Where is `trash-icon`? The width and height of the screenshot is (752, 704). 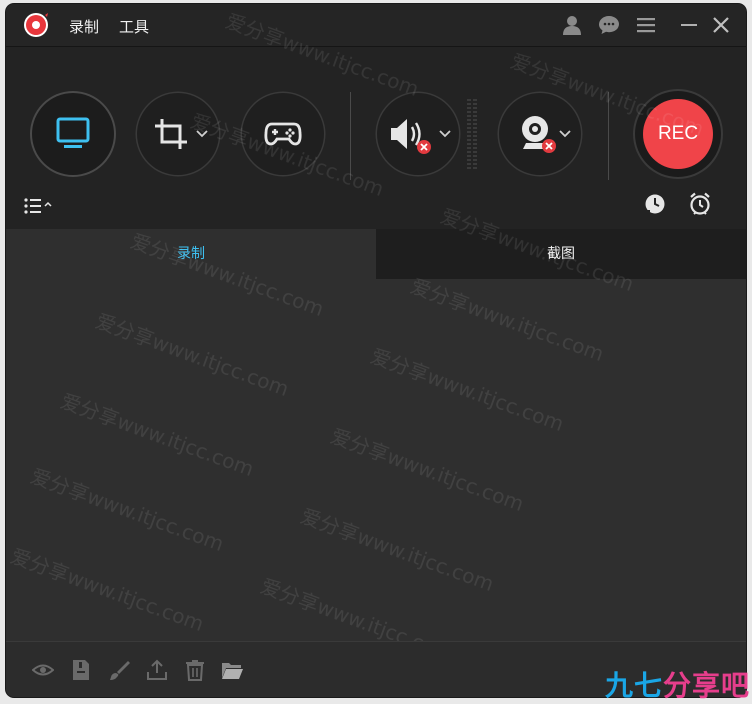
trash-icon is located at coordinates (195, 670).